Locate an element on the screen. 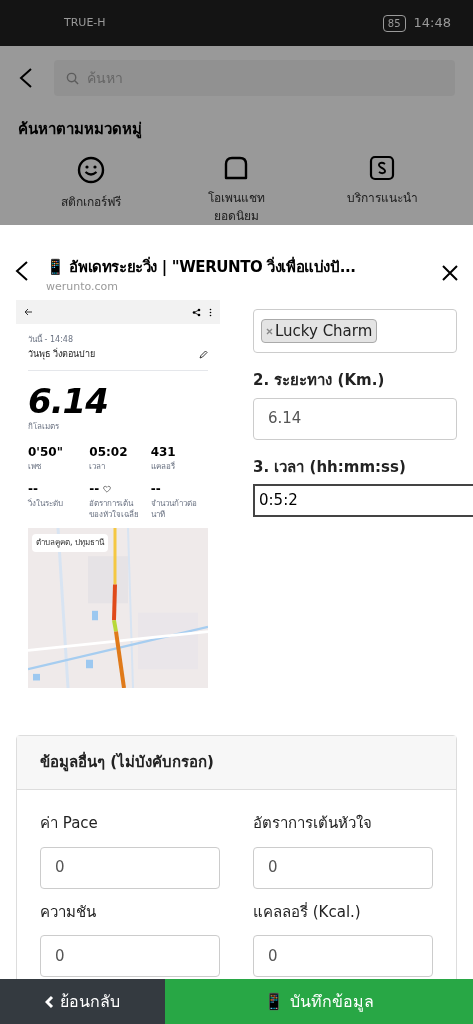  distance-unit: กิโลเมตร is located at coordinates (44, 426).